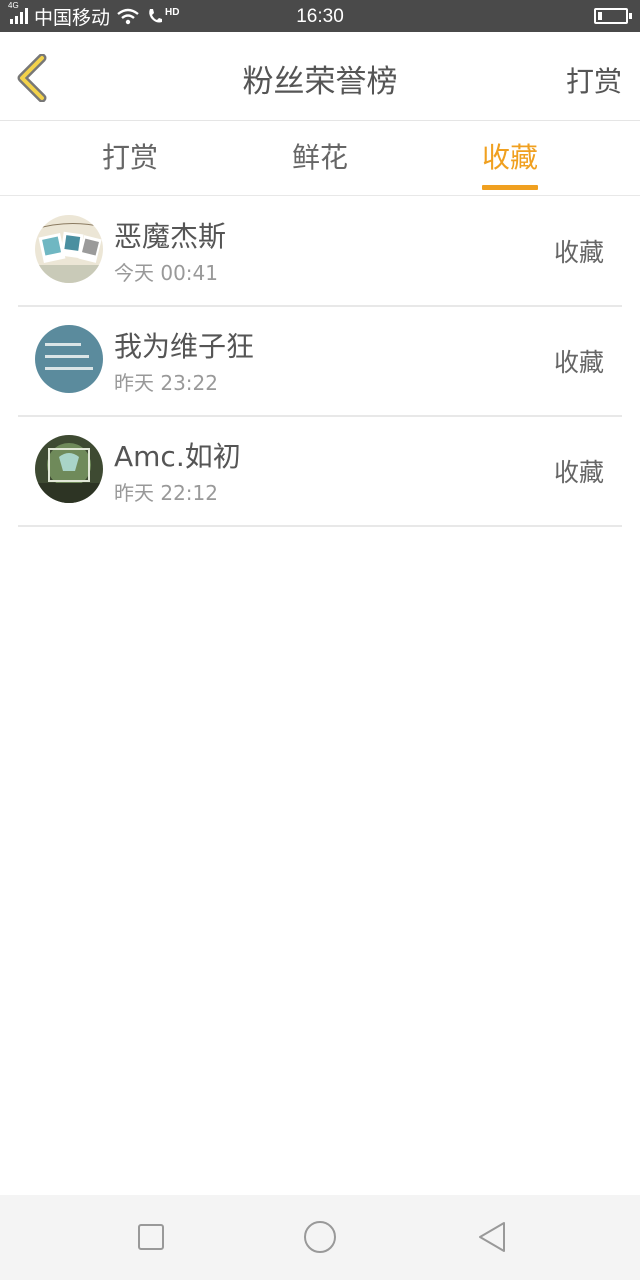 This screenshot has height=1280, width=640. I want to click on app-header: 粉丝荣誉榜 打赏, so click(320, 76).